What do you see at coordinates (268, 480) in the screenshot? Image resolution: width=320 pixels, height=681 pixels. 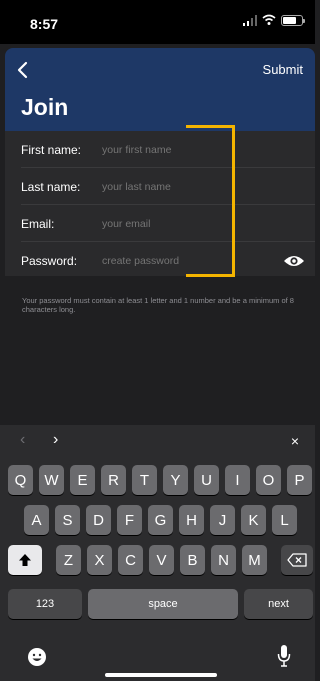 I see `key-o: O` at bounding box center [268, 480].